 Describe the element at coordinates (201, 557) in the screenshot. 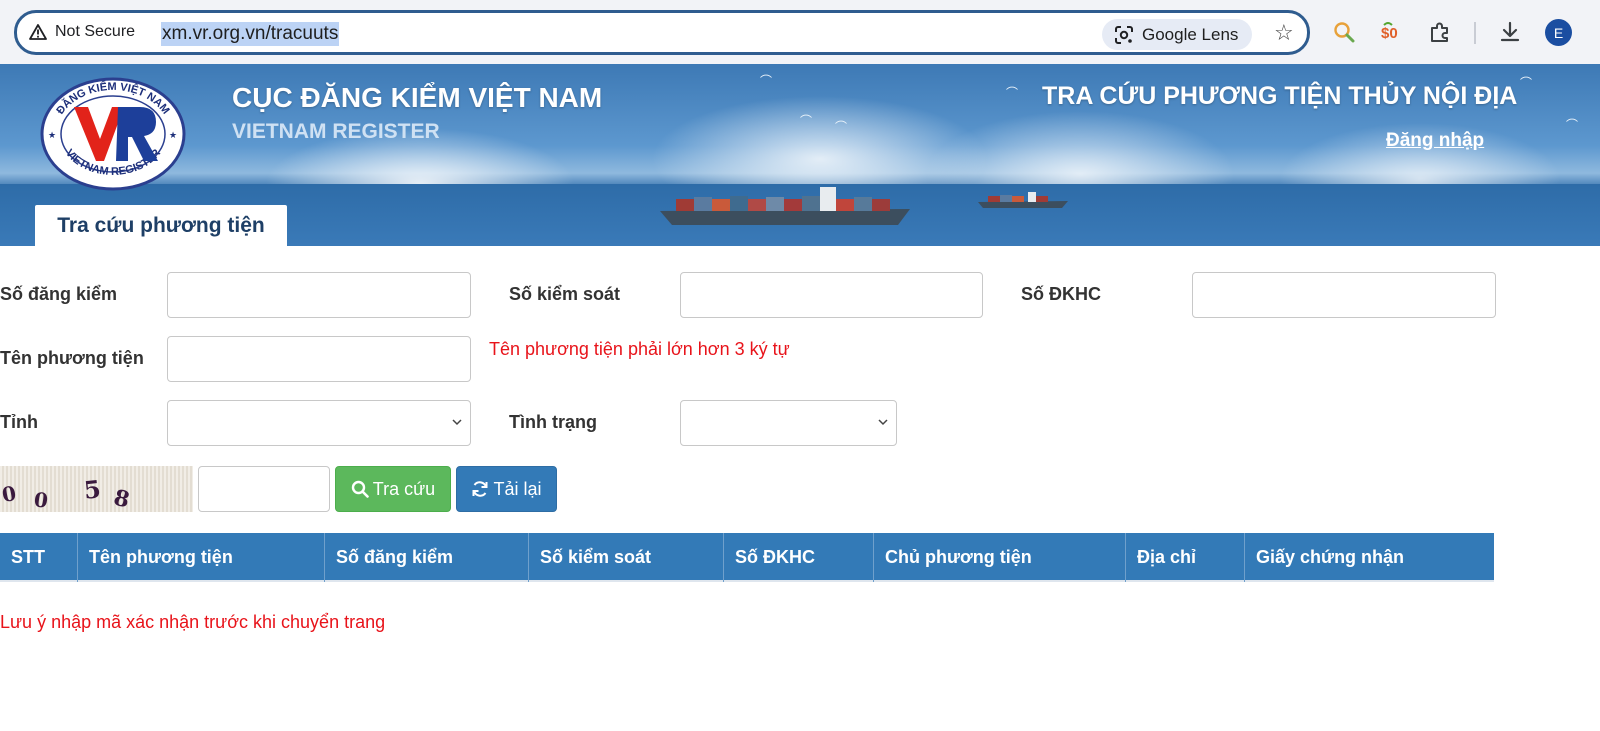

I see `column-header-ten-phuong-tien: Tên phương tiện` at that location.